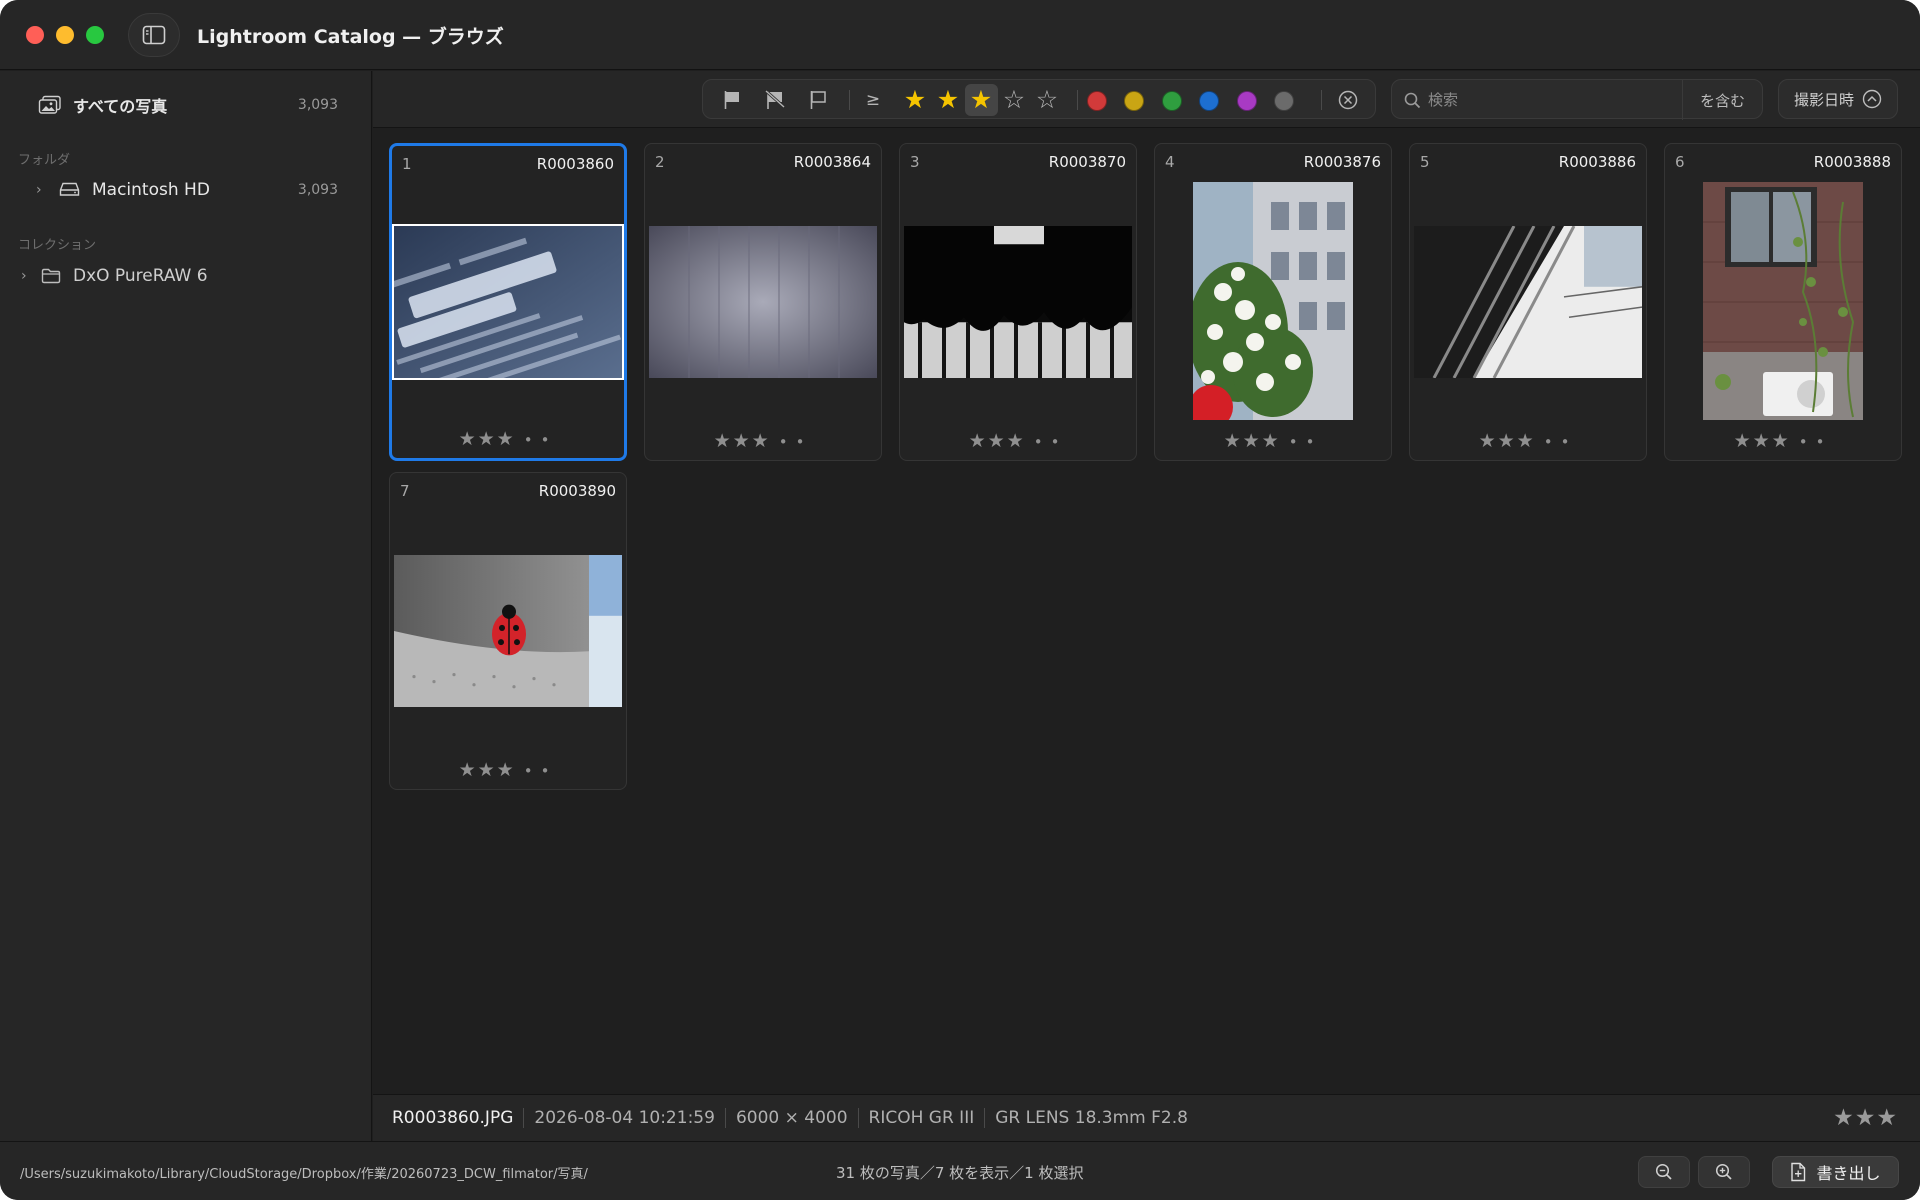  I want to click on photo-filename: R0003888, so click(1852, 162).